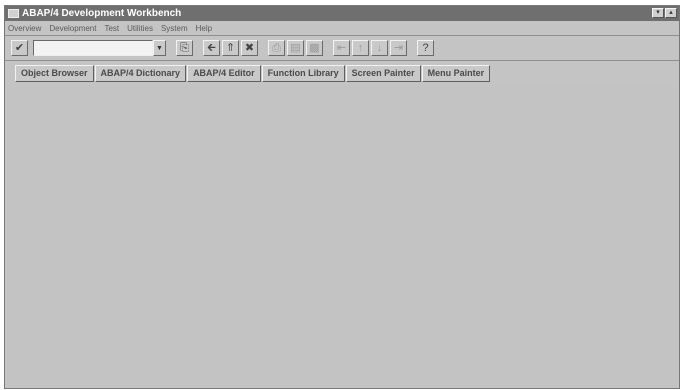 The height and width of the screenshot is (390, 683). Describe the element at coordinates (398, 48) in the screenshot. I see `last-page-icon: ⇥` at that location.